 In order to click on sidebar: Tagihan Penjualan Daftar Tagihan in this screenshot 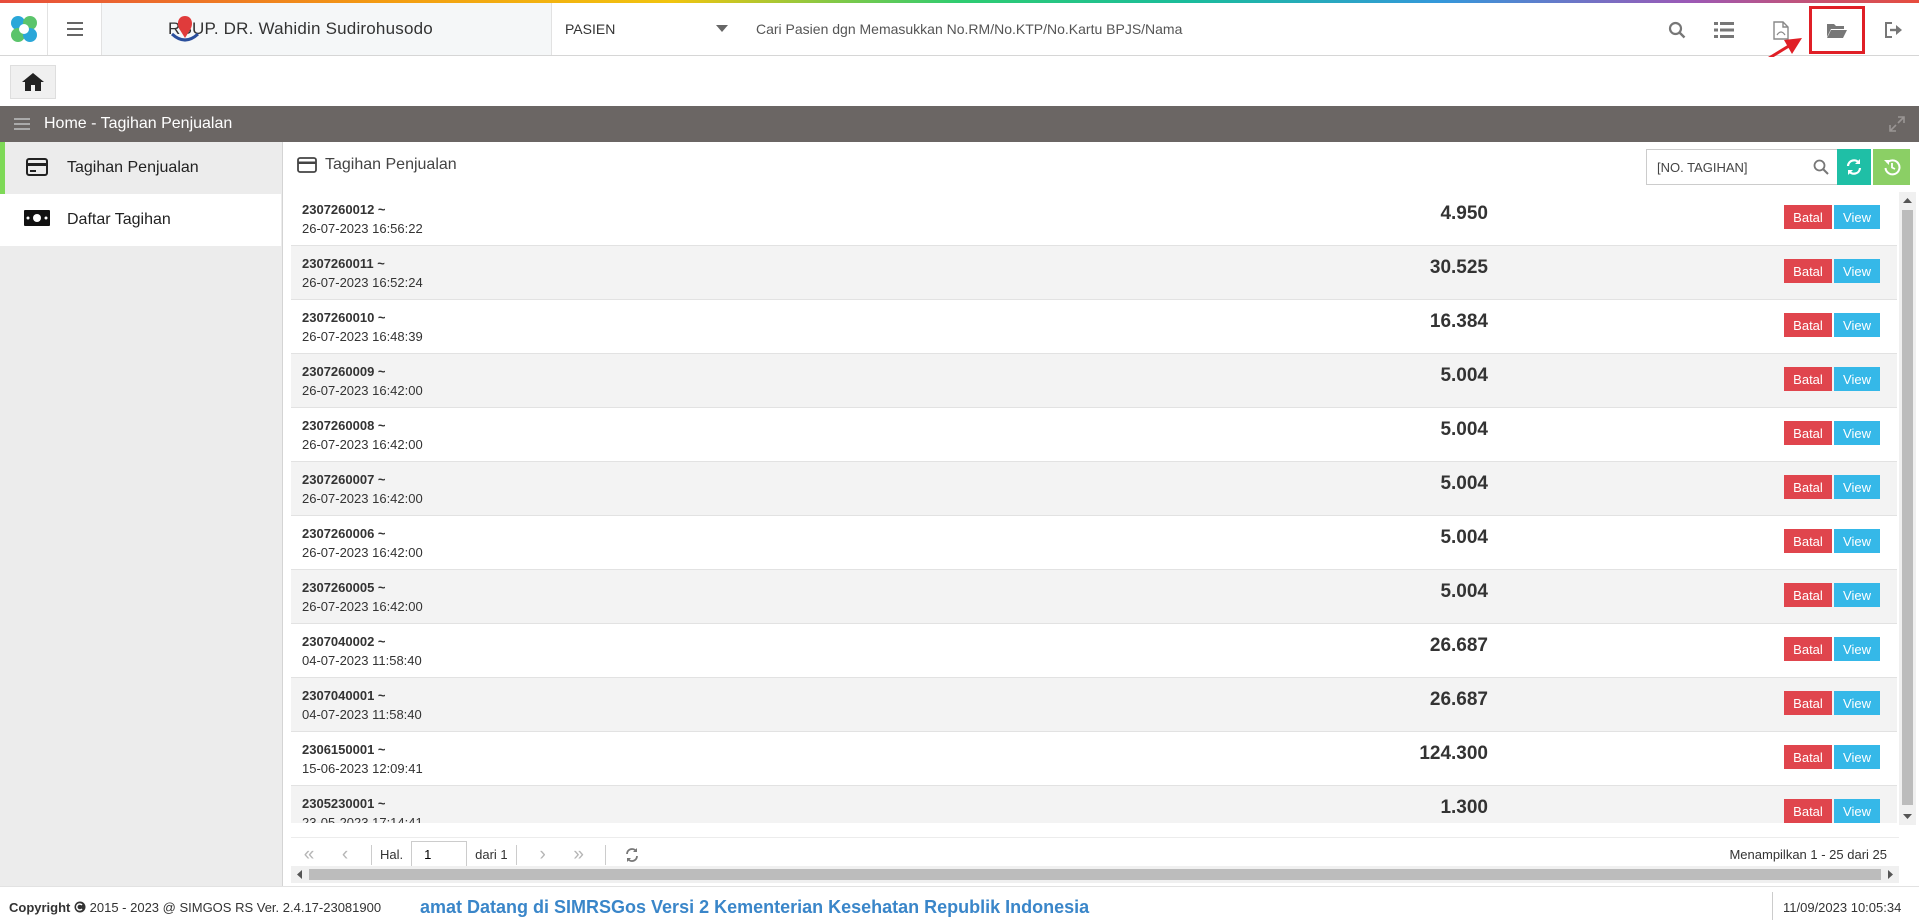, I will do `click(141, 514)`.